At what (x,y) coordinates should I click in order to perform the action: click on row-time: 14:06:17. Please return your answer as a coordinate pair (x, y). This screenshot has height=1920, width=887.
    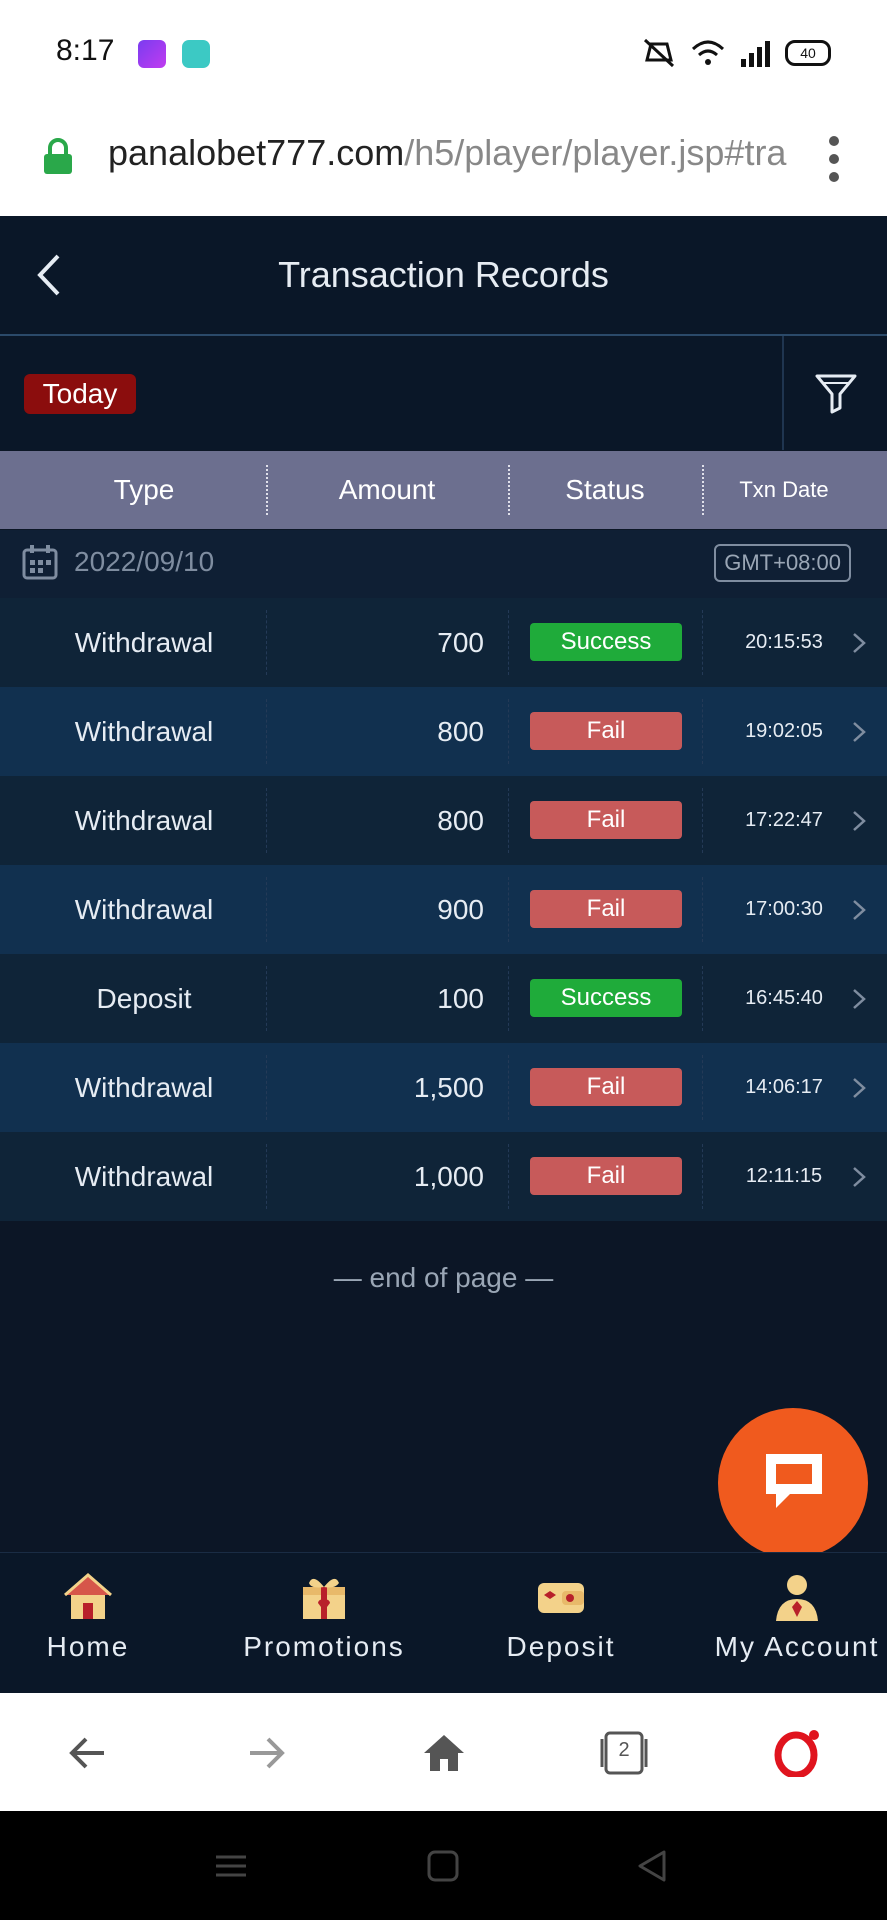
    Looking at the image, I should click on (784, 1087).